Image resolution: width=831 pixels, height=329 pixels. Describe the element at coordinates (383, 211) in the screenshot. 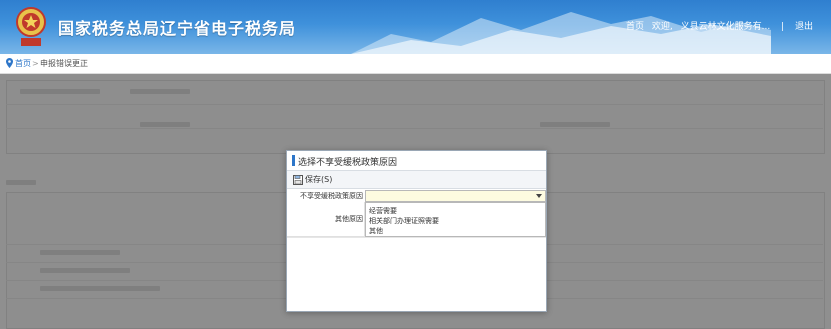

I see `dropdown-option: 经营需要` at that location.